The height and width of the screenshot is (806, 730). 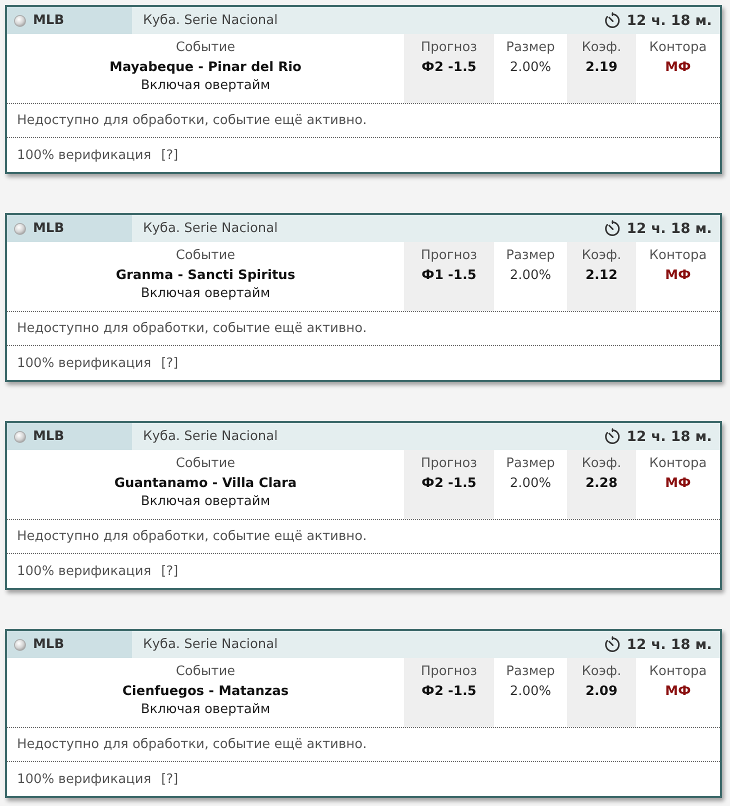 I want to click on odds-value: 2.19, so click(x=601, y=68).